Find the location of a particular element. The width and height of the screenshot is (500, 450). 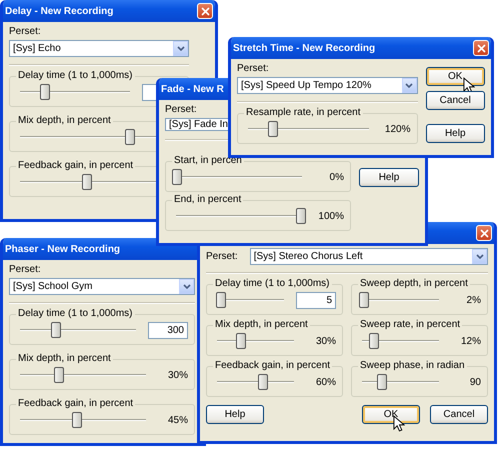

value-label: 100% is located at coordinates (330, 216).